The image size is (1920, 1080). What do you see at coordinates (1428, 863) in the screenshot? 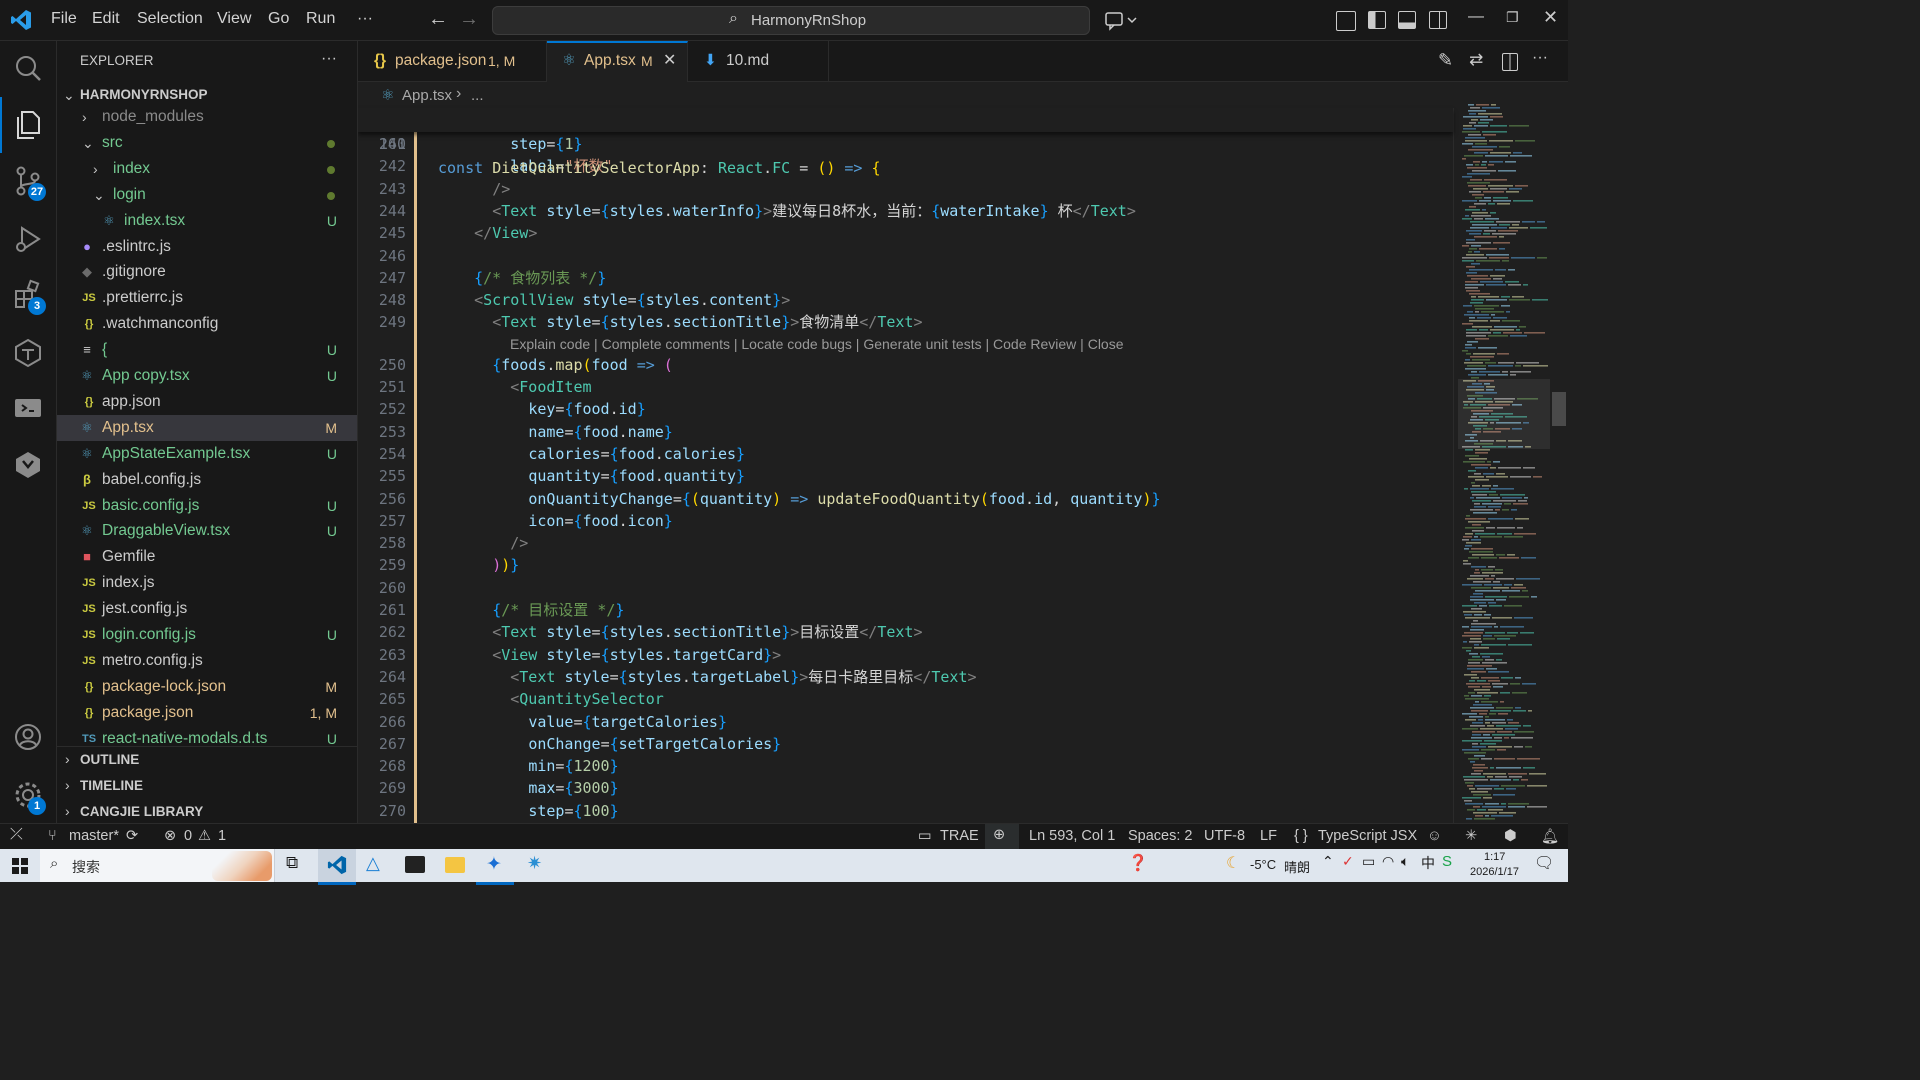
I see `input-method-icon: 中` at bounding box center [1428, 863].